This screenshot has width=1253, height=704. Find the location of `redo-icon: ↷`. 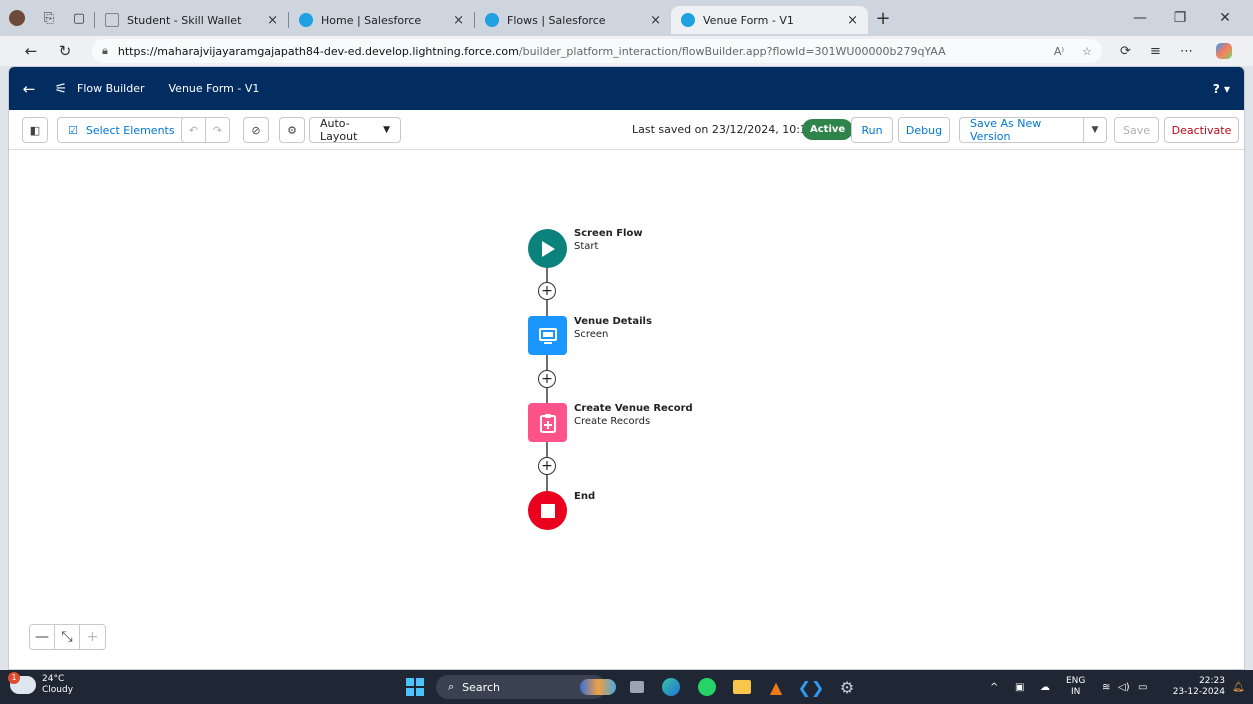

redo-icon: ↷ is located at coordinates (217, 130).